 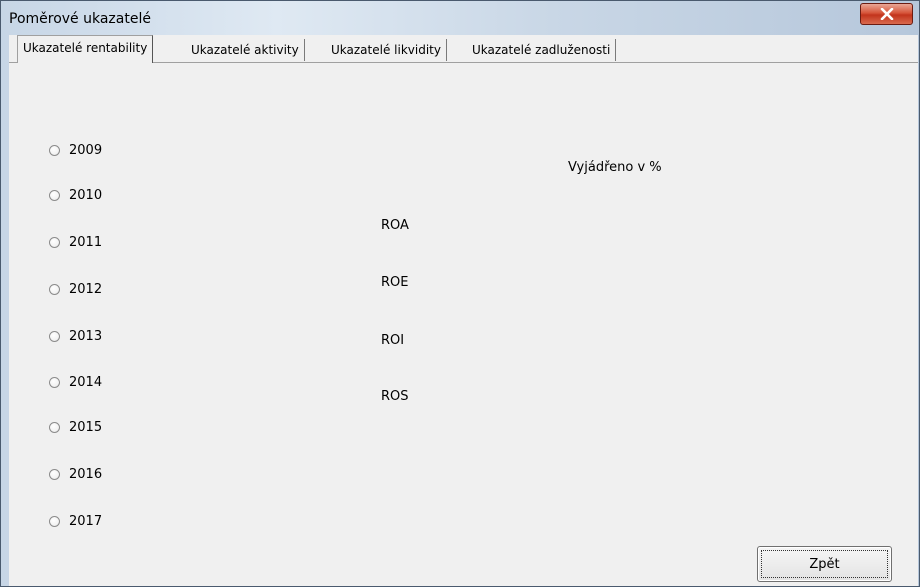 I want to click on tab-likvidita: Ukazatelé likvidity, so click(x=387, y=50).